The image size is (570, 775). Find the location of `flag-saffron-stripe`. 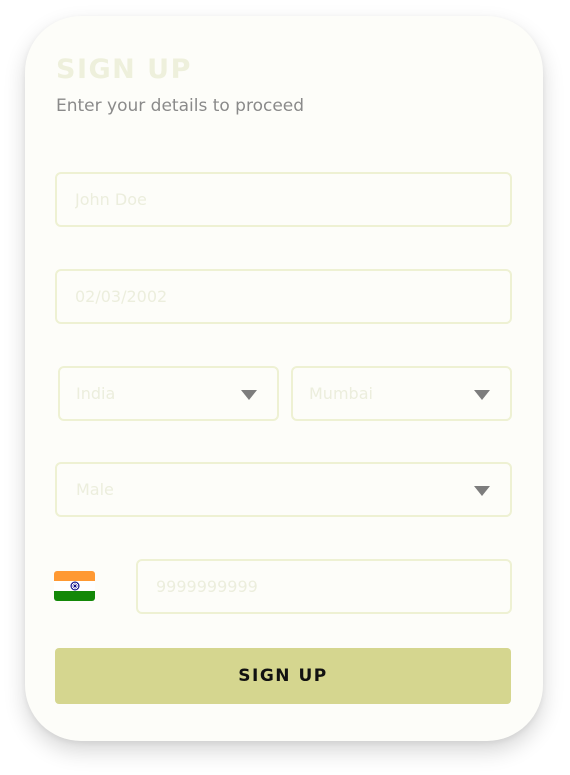

flag-saffron-stripe is located at coordinates (74, 576).